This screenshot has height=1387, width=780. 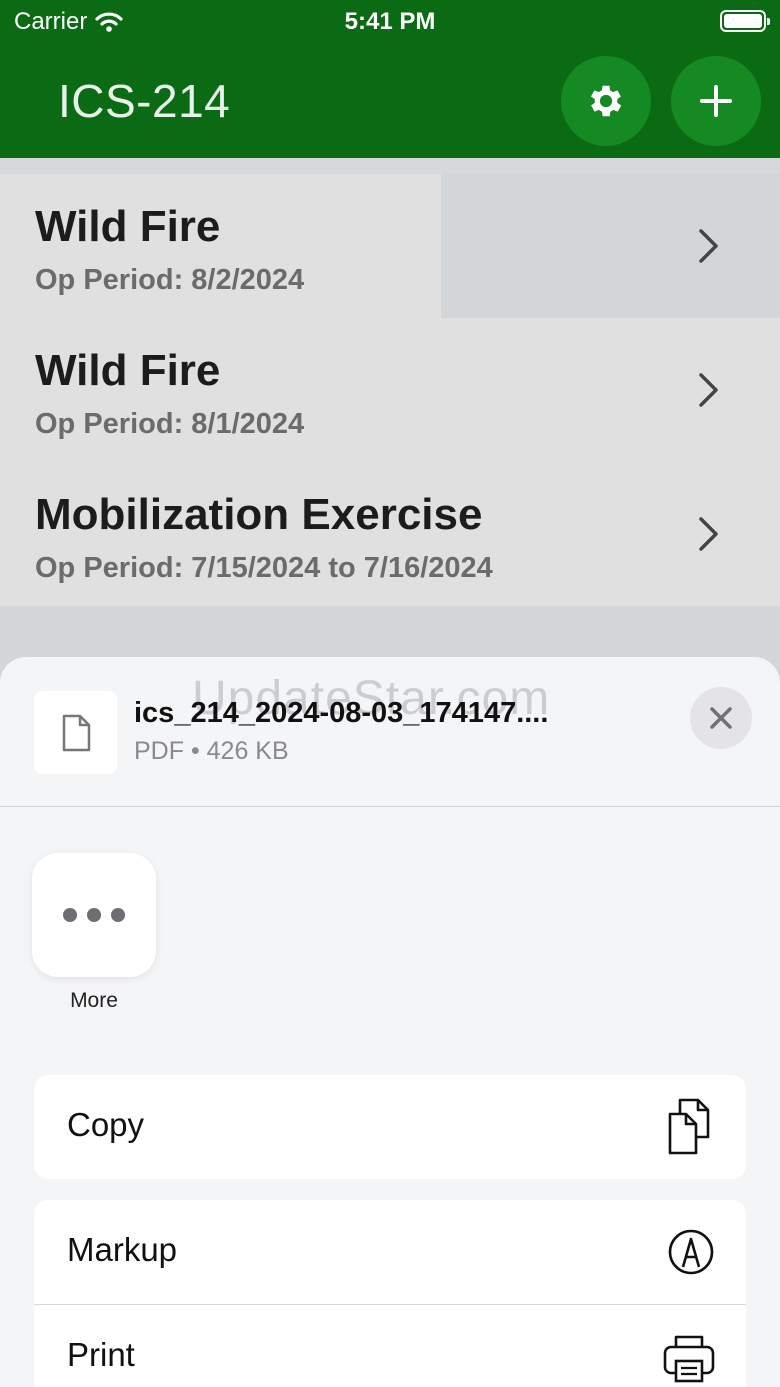 I want to click on list-item-subtitle: Op Period: 8/2/2024, so click(x=170, y=280).